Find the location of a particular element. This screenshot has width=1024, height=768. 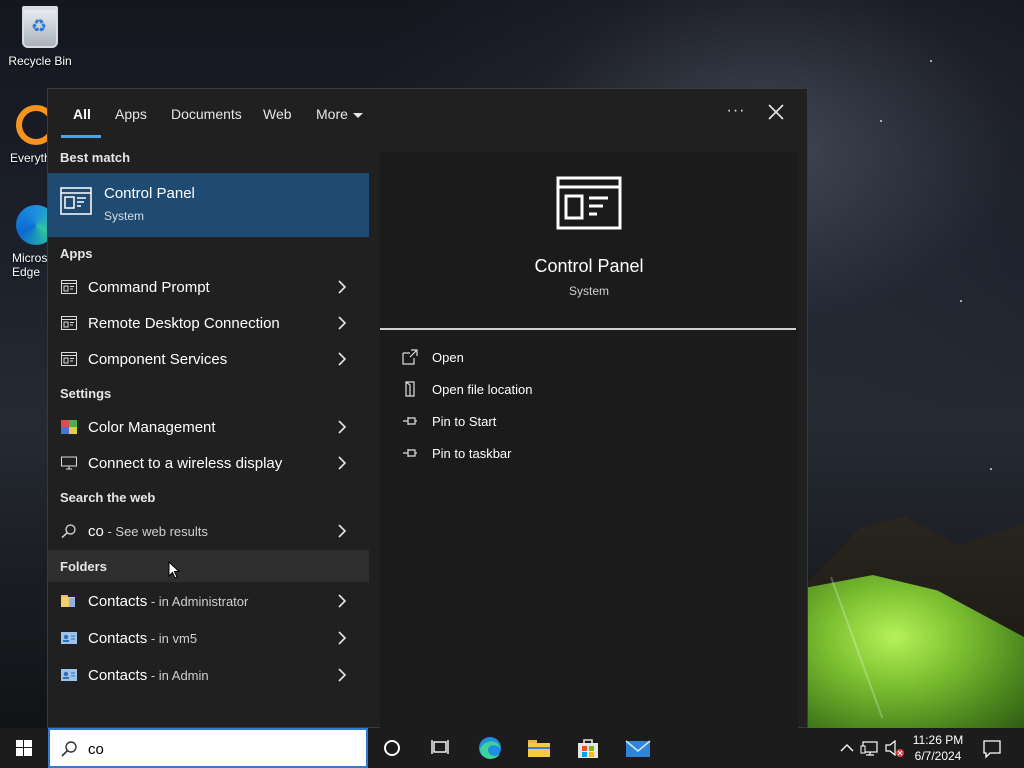

result-label: Contacts - in Administrator is located at coordinates (168, 601).